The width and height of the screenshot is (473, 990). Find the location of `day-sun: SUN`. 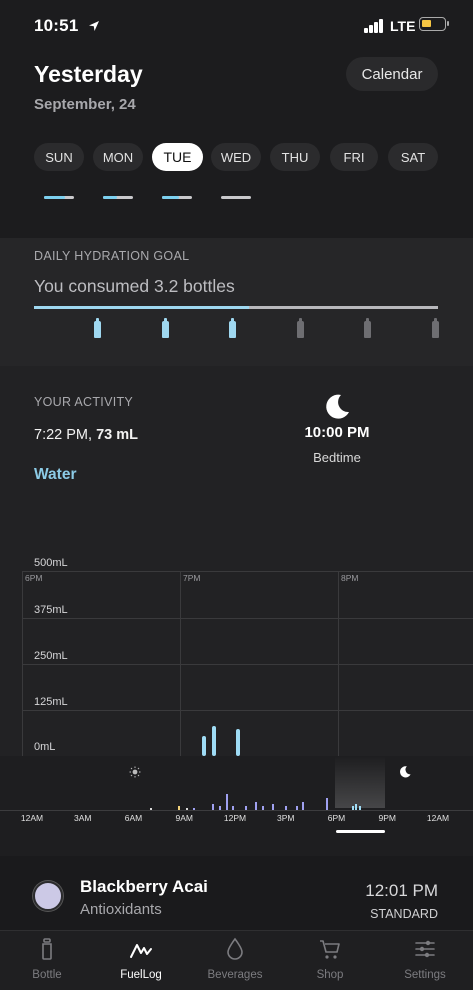

day-sun: SUN is located at coordinates (59, 157).